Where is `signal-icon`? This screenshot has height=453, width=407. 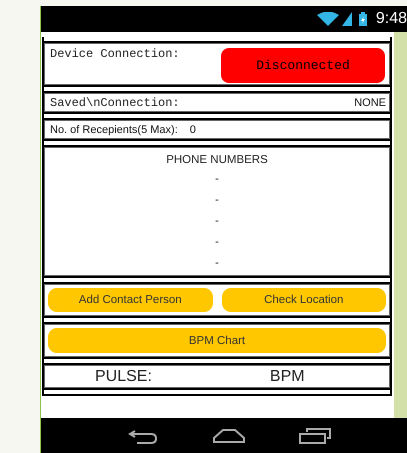 signal-icon is located at coordinates (347, 19).